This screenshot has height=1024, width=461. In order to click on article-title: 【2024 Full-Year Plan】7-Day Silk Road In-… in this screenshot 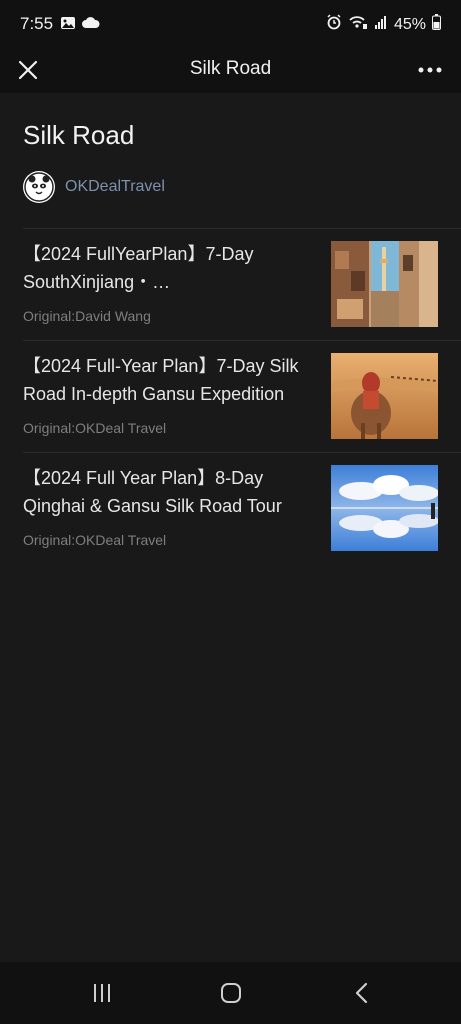, I will do `click(173, 380)`.